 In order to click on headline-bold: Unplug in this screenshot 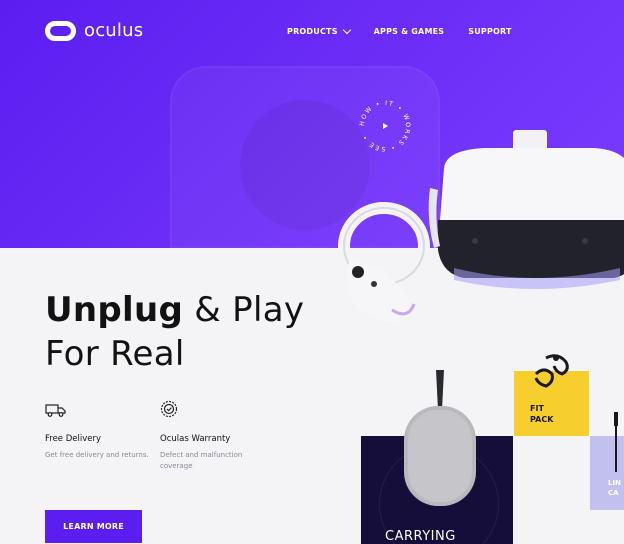, I will do `click(114, 310)`.